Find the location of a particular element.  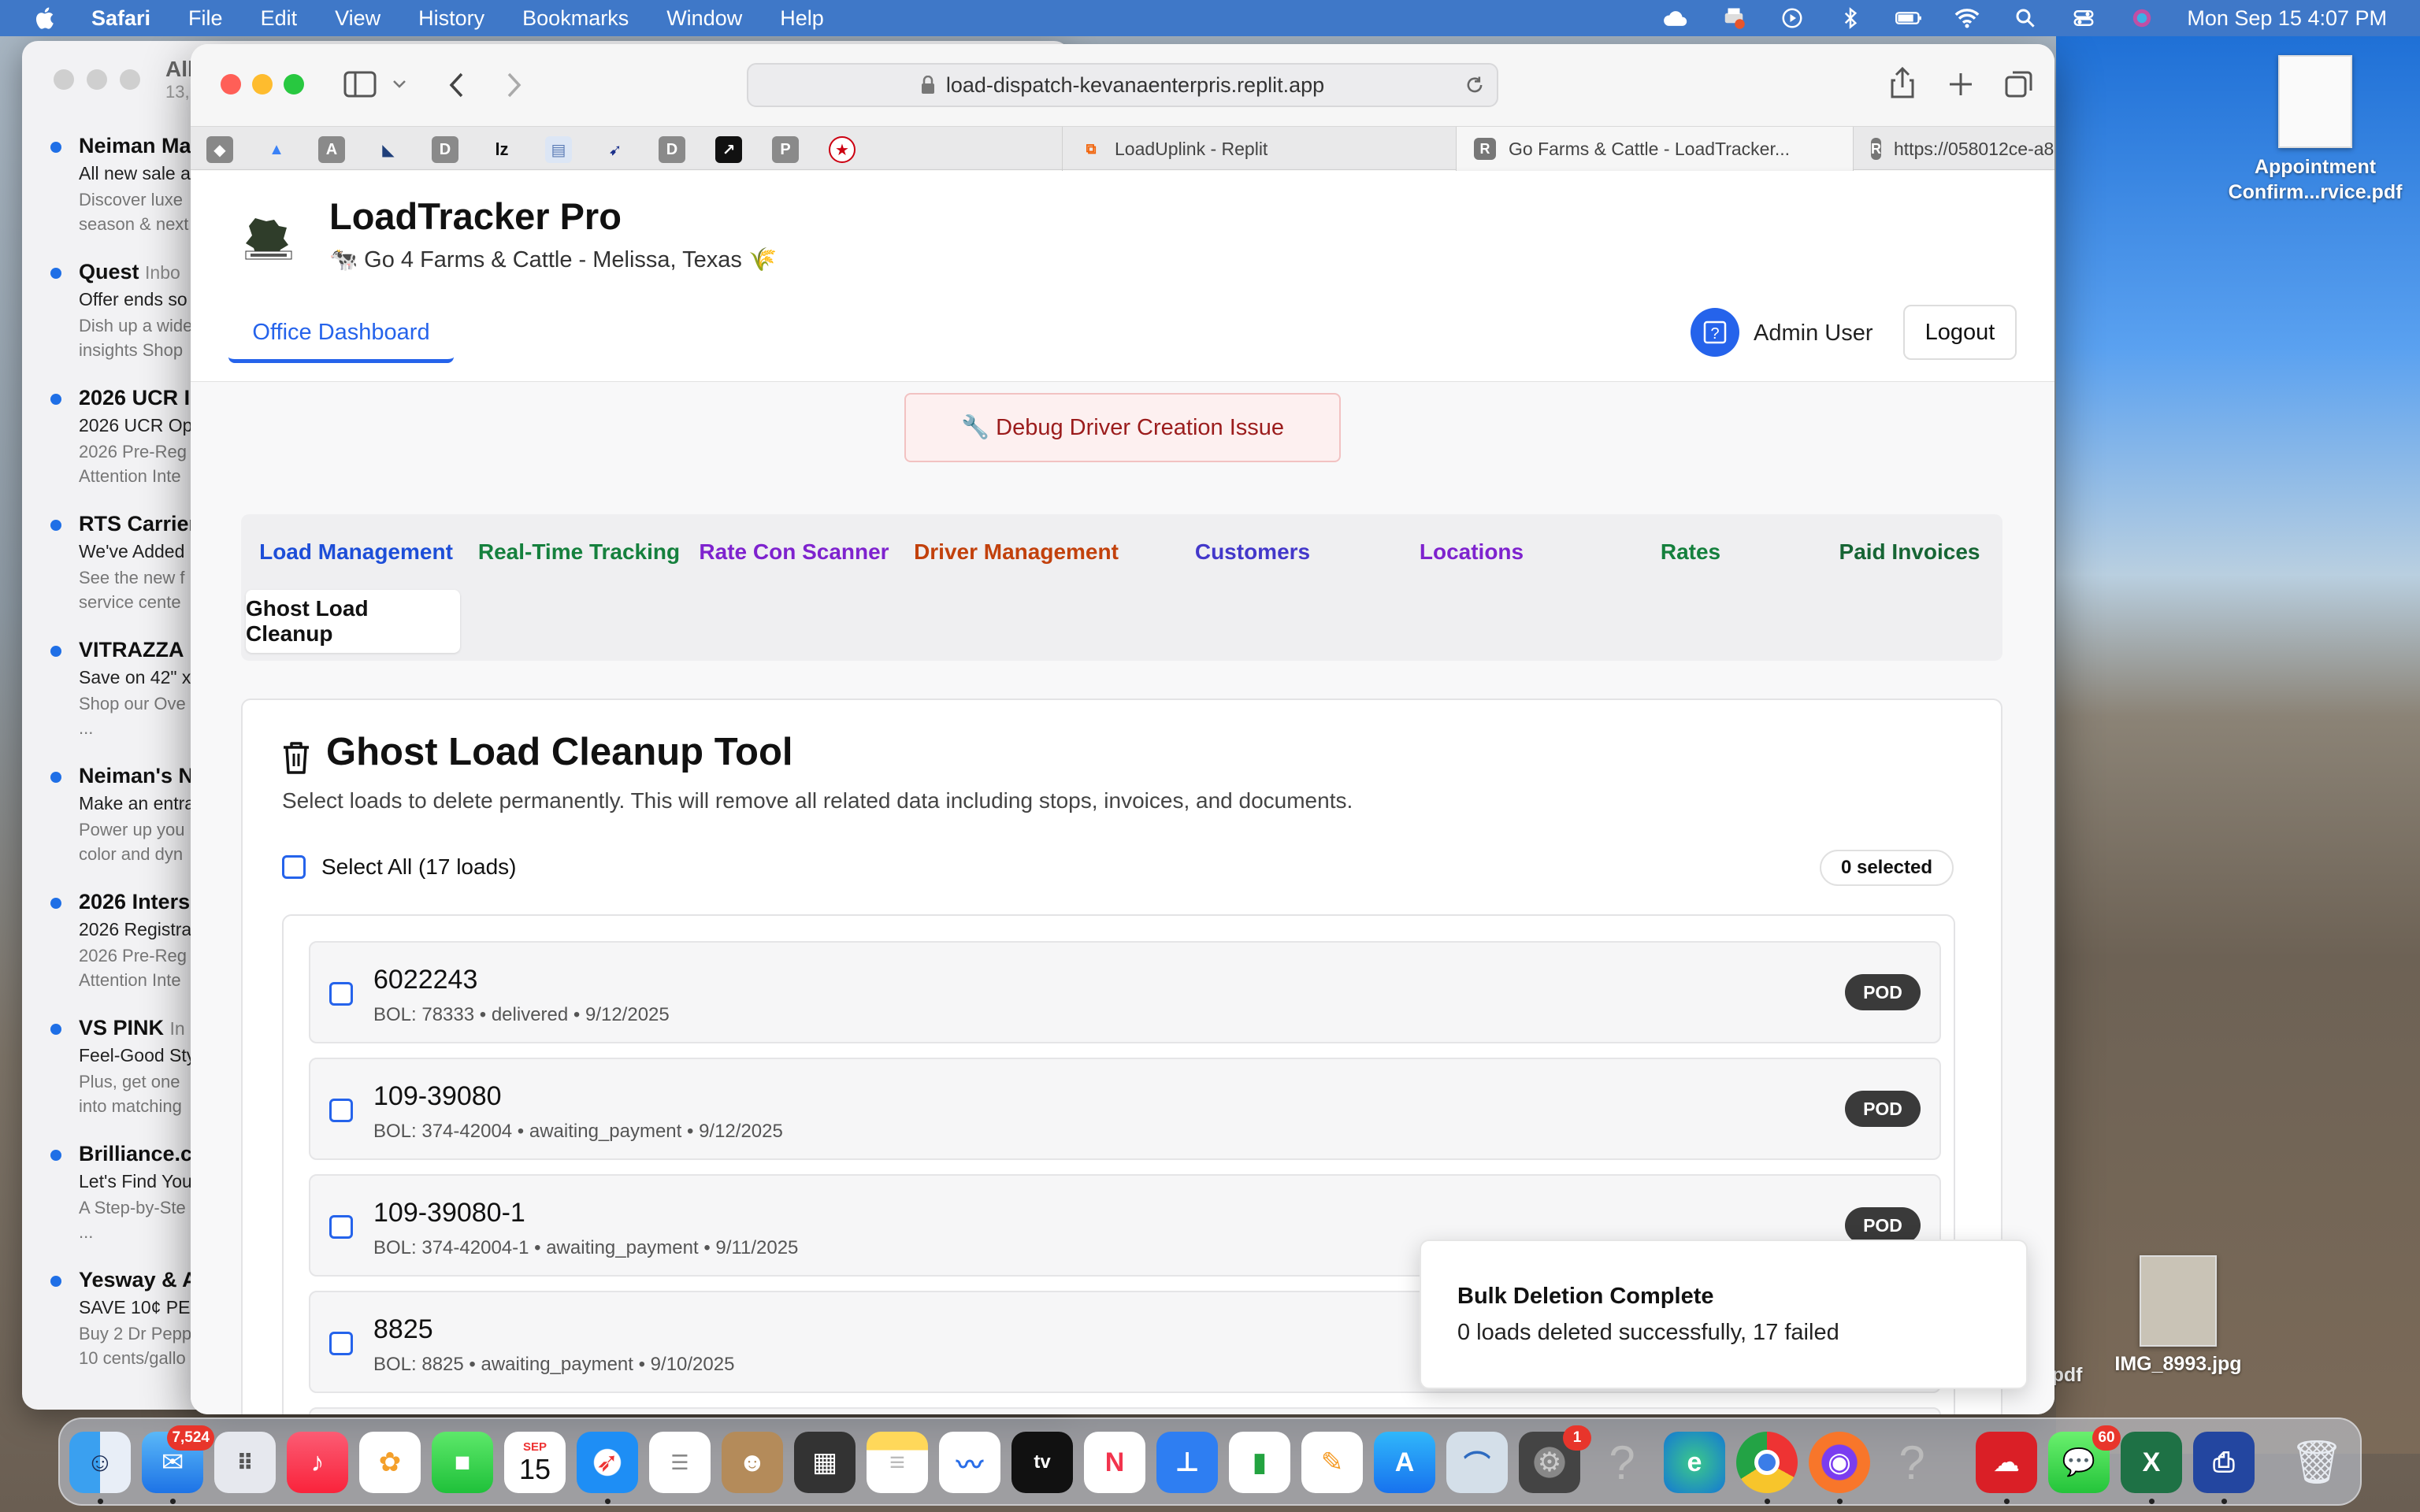

browser-tab-loaduplink: ⧉ LoadUplink - Replit is located at coordinates (1259, 149).